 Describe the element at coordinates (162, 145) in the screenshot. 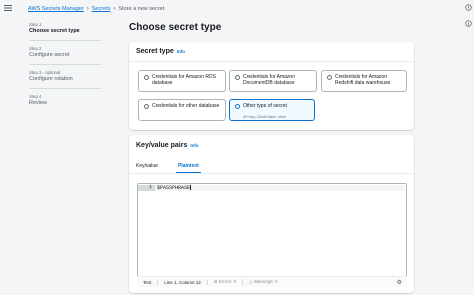

I see `key-value-heading: Key/value pairs` at that location.